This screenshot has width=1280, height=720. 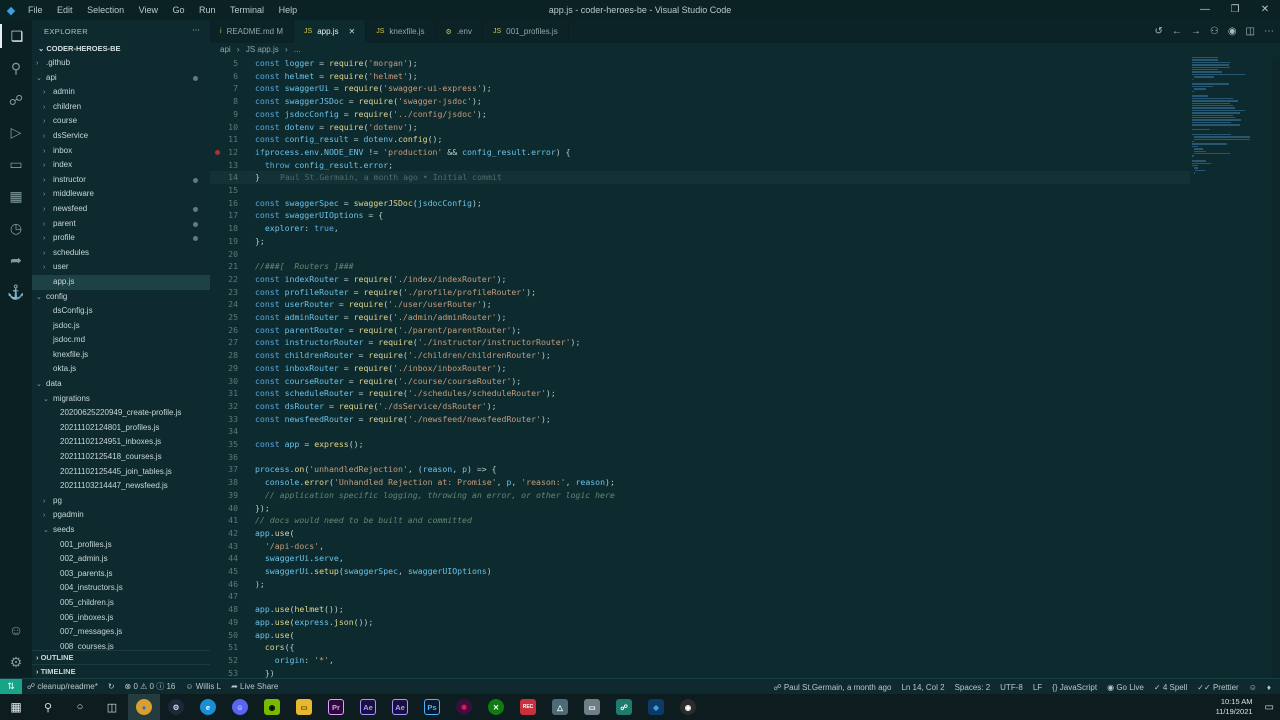 What do you see at coordinates (700, 660) in the screenshot?
I see `code-line: 52 origin: '*',` at bounding box center [700, 660].